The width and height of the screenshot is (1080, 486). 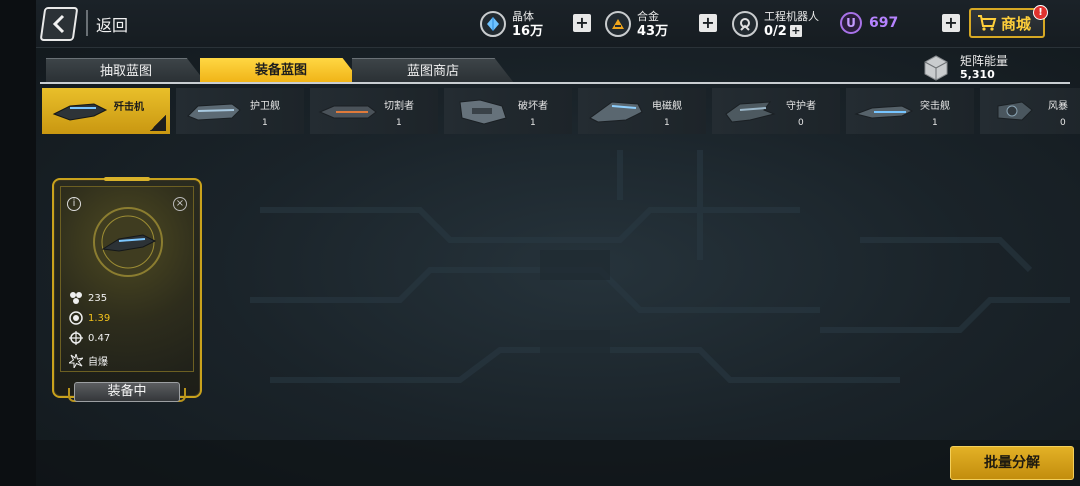 I want to click on explosion-icon, so click(x=76, y=360).